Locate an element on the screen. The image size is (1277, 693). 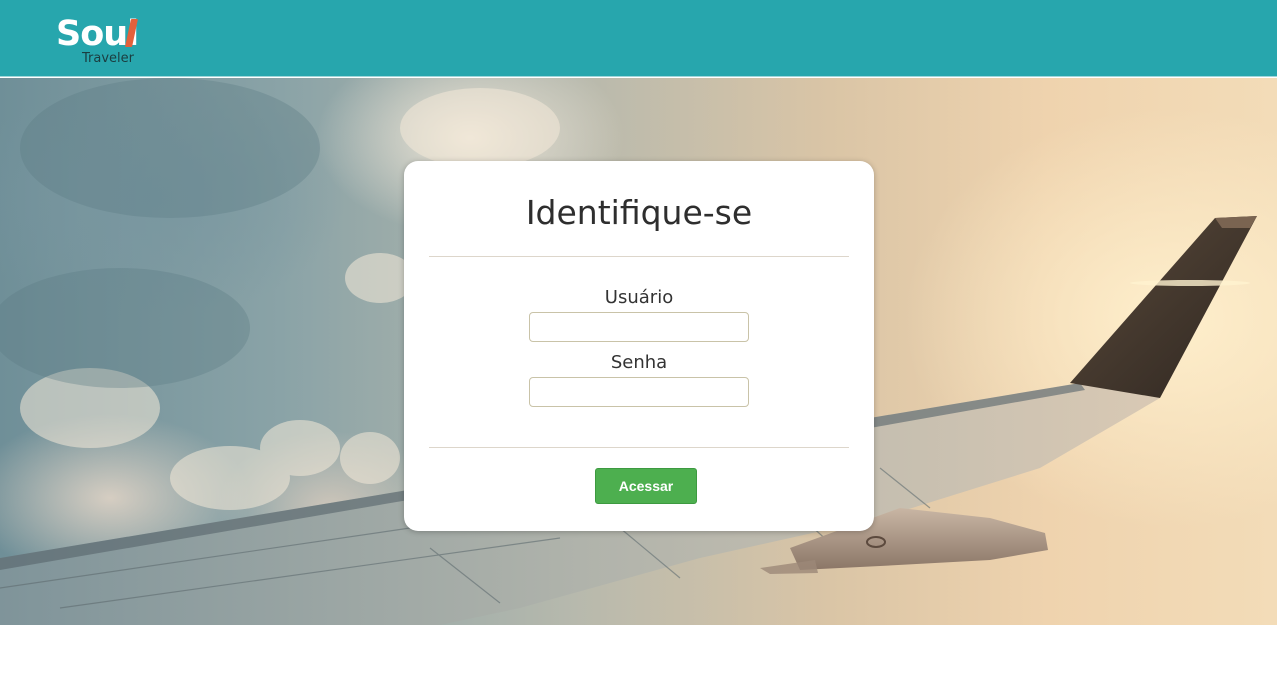
logo: Soul Traveler is located at coordinates (111, 42).